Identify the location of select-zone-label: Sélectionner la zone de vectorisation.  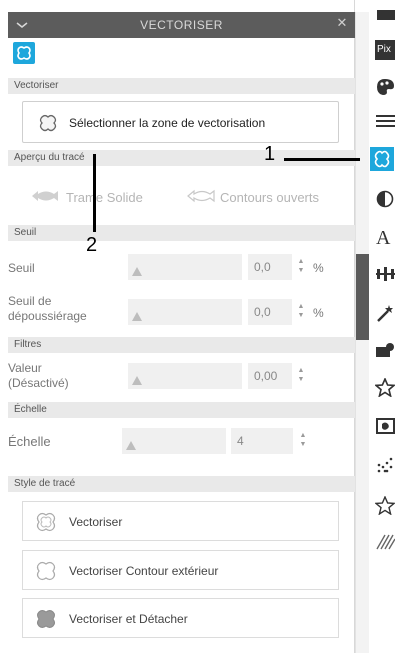
(167, 123).